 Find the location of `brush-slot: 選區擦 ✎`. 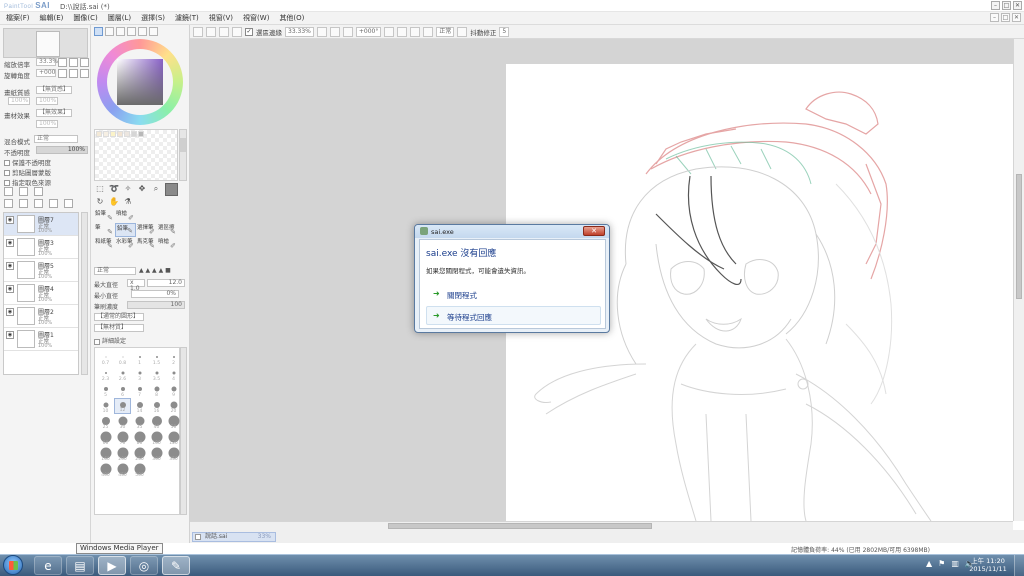

brush-slot: 選區擦 ✎ is located at coordinates (167, 230).